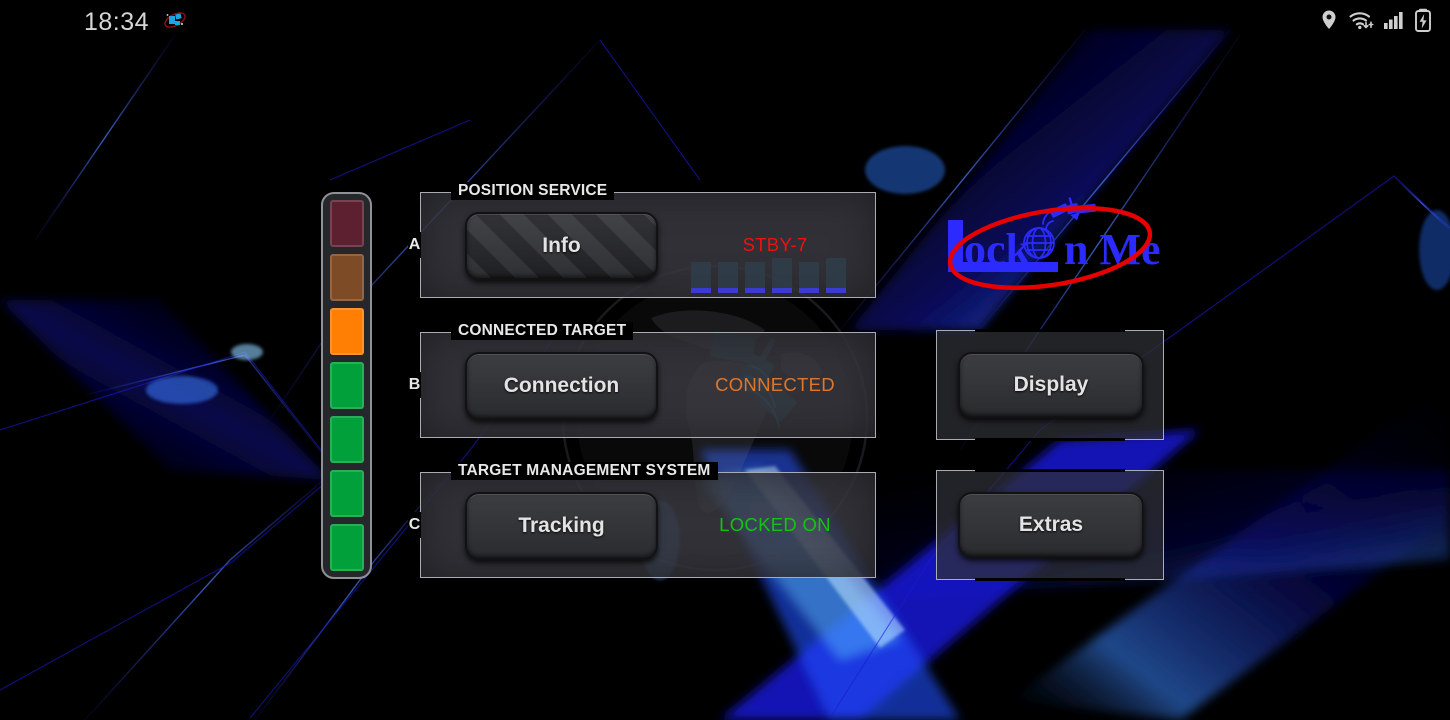 The height and width of the screenshot is (720, 1450). I want to click on panel-connected-target: CONNECTED TARGET B Connection CONNECTED, so click(642, 380).